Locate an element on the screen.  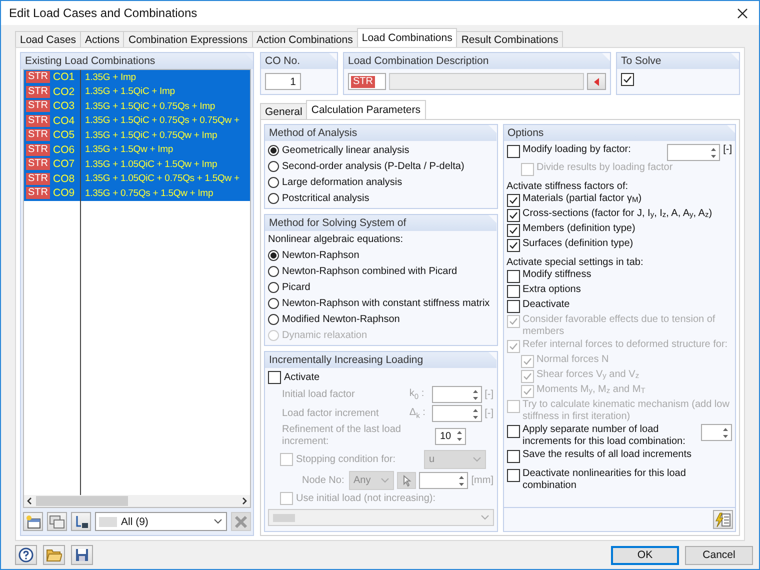
list-row: STR CO7 1.35G + 1.05QiC + 1.5Qw + Imp is located at coordinates (137, 164).